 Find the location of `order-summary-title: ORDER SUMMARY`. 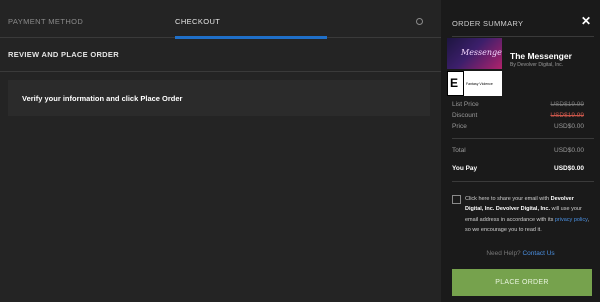

order-summary-title: ORDER SUMMARY is located at coordinates (488, 23).